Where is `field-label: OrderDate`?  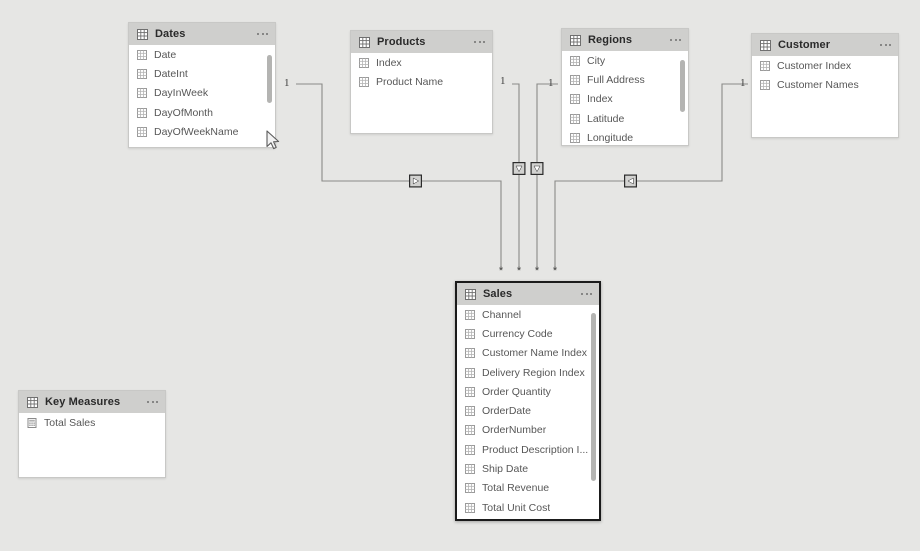
field-label: OrderDate is located at coordinates (507, 411).